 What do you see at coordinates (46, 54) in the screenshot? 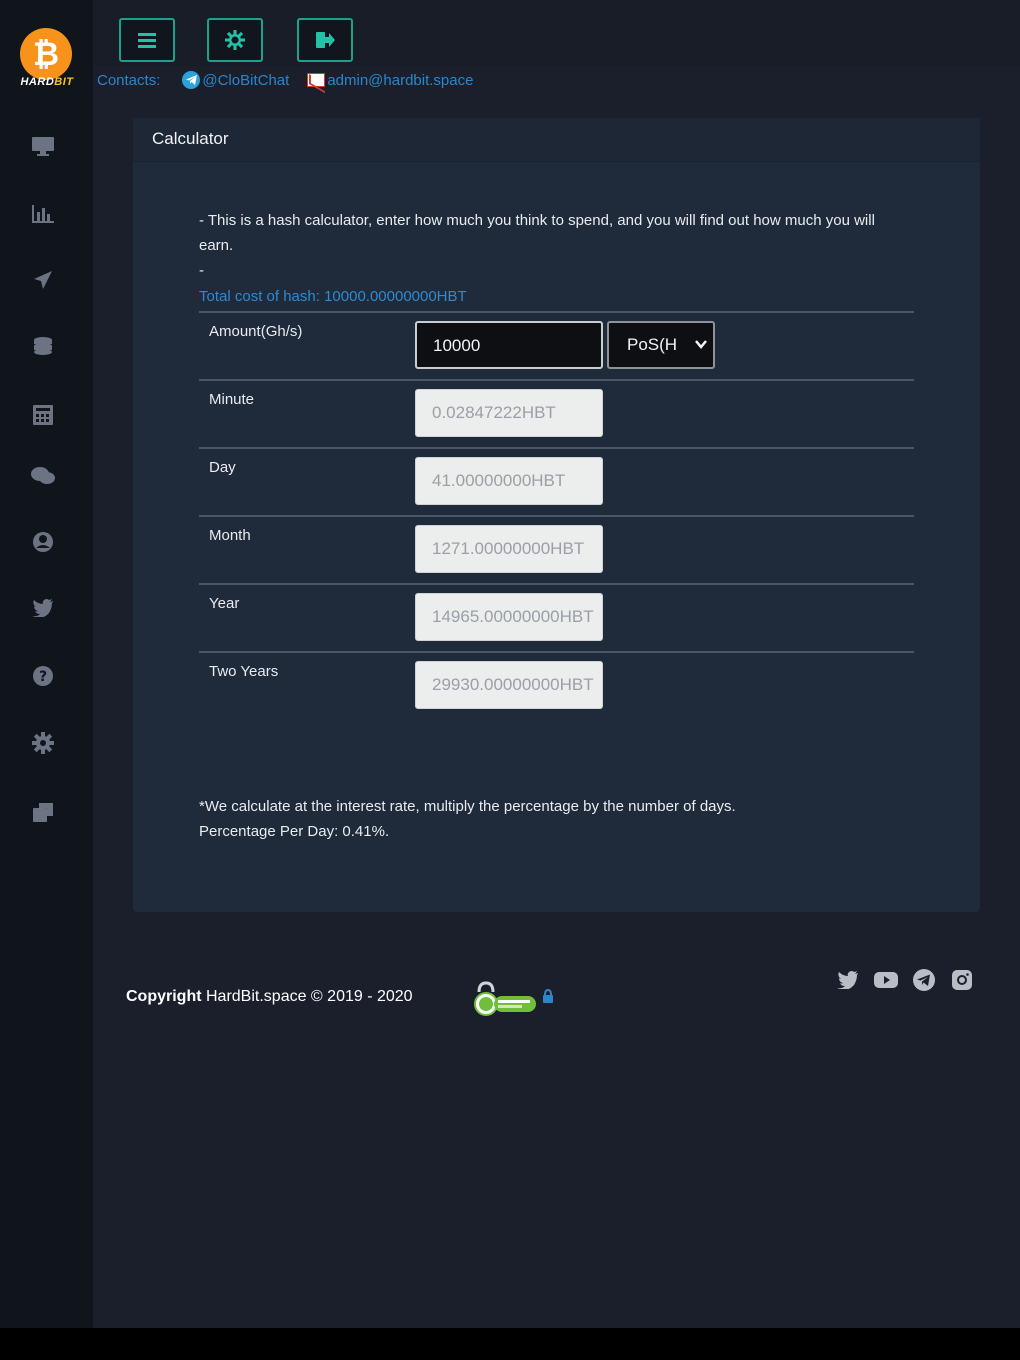
I see `bitcoin-logo-icon: ₿` at bounding box center [46, 54].